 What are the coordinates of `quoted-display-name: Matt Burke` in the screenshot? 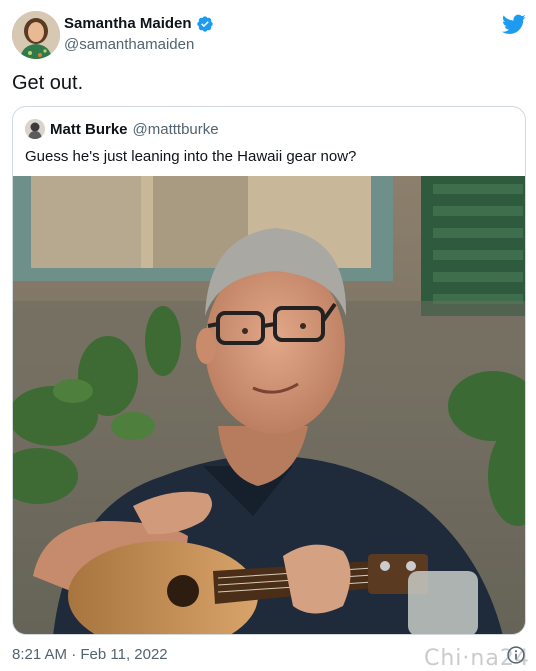 It's located at (89, 130).